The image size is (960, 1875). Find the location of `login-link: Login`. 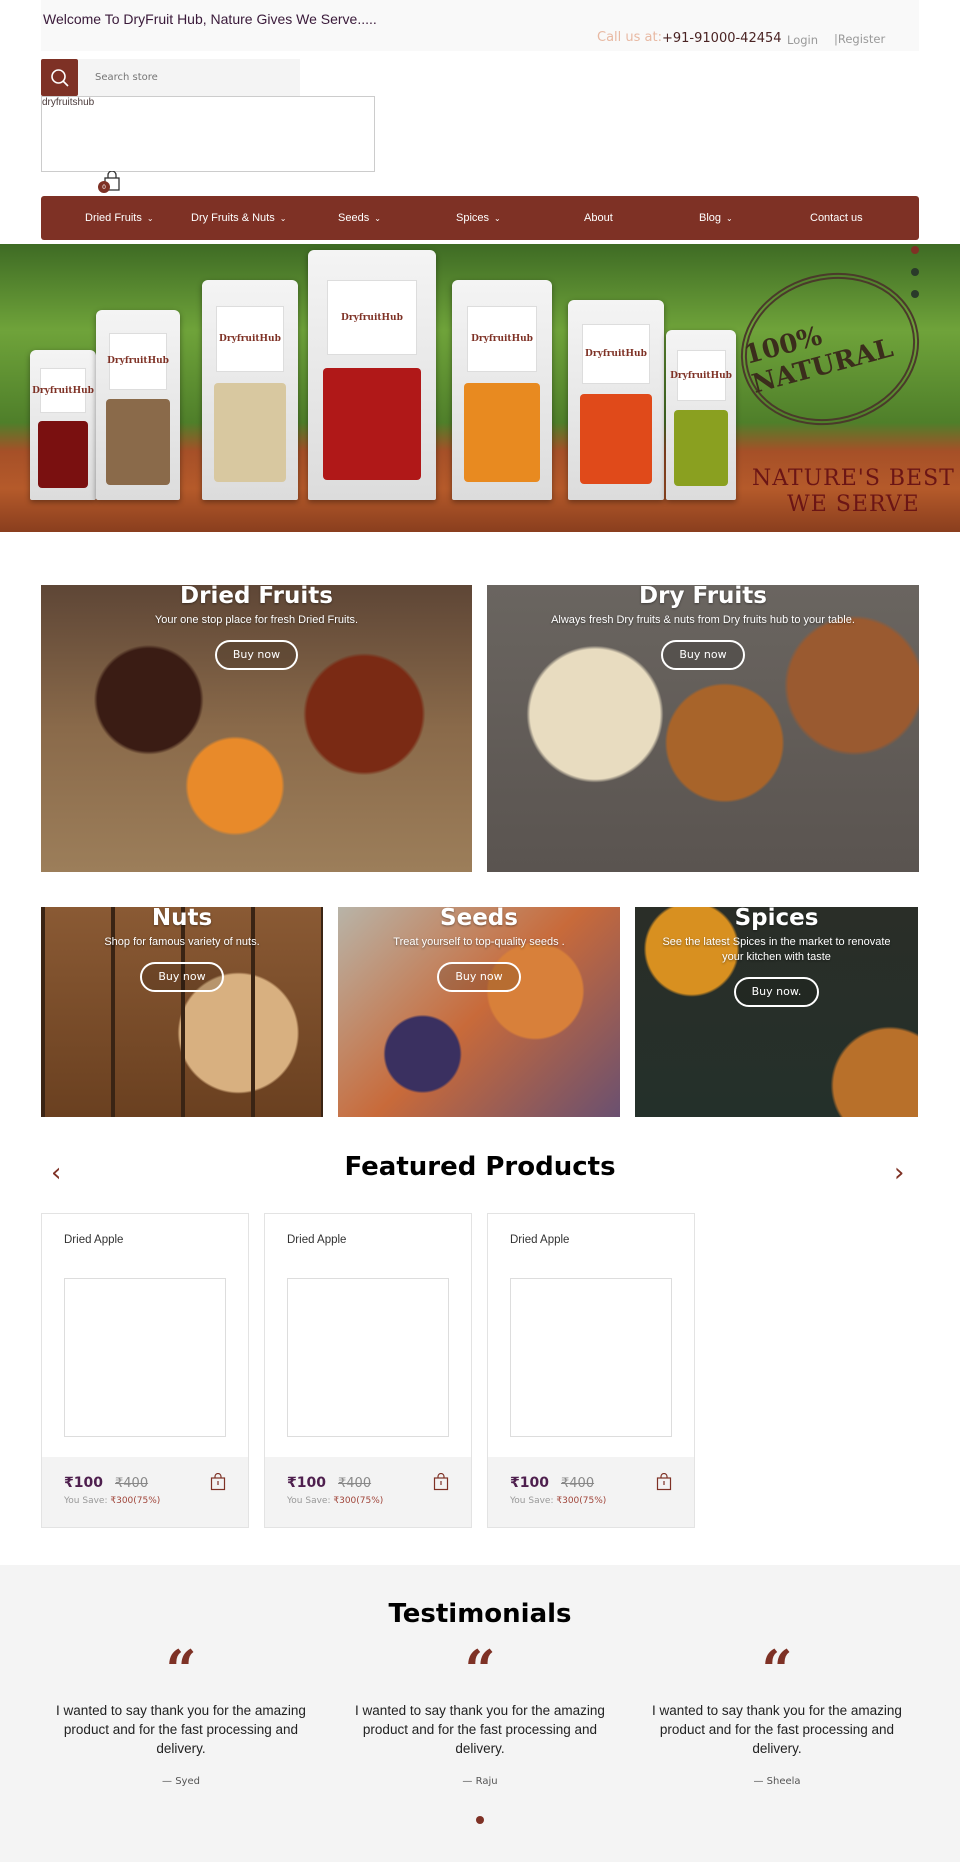

login-link: Login is located at coordinates (802, 40).